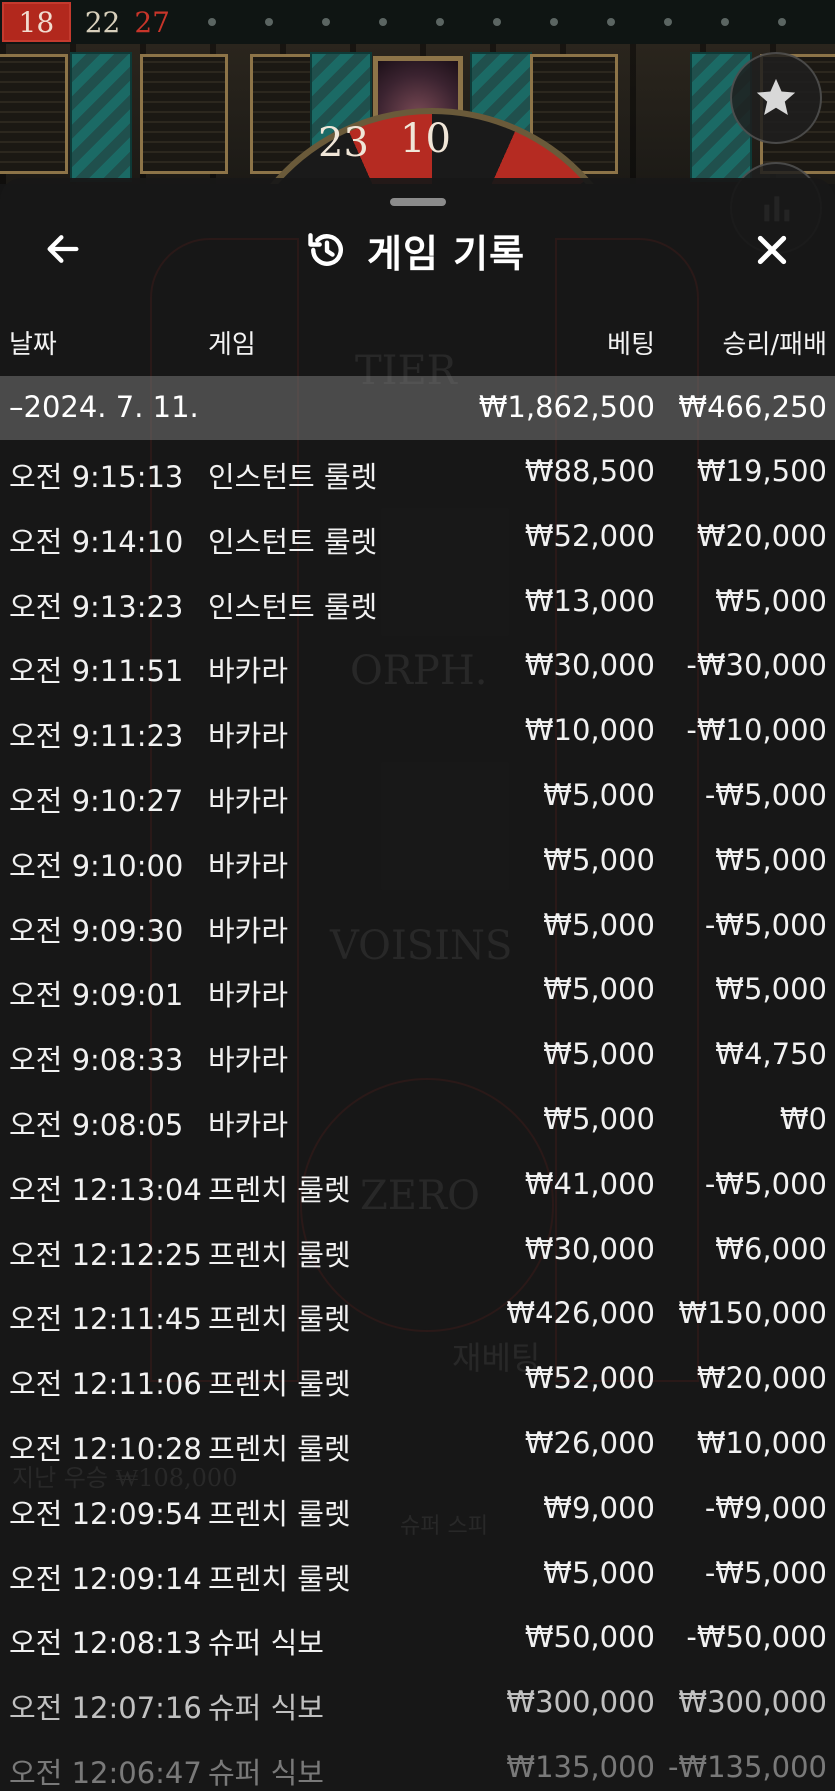 Image resolution: width=835 pixels, height=1791 pixels. Describe the element at coordinates (417, 602) in the screenshot. I see `history-row: 오전 9:13:23 인스턴트 룰렛 ₩13,000 ₩5,000` at that location.